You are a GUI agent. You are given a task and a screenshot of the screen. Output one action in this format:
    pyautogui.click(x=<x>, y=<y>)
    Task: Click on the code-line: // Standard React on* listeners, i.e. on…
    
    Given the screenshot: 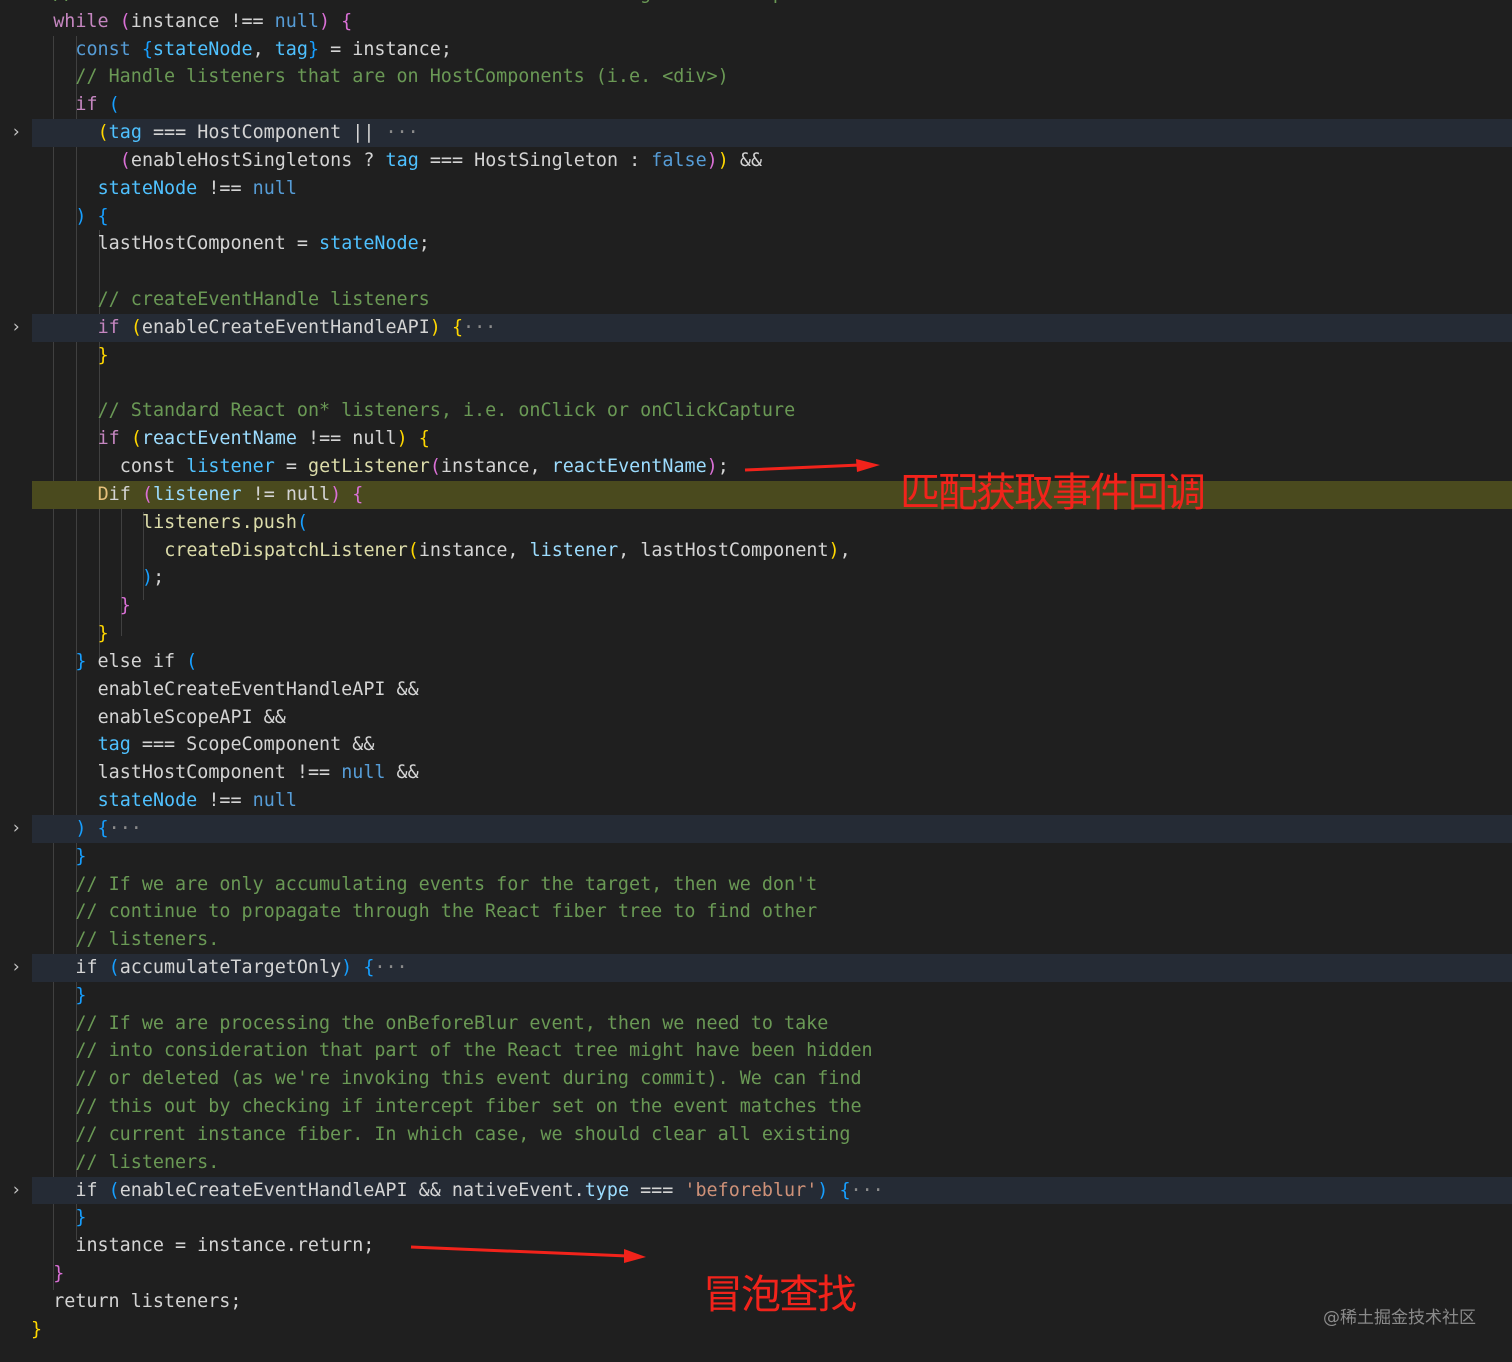 What is the action you would take?
    pyautogui.click(x=756, y=411)
    